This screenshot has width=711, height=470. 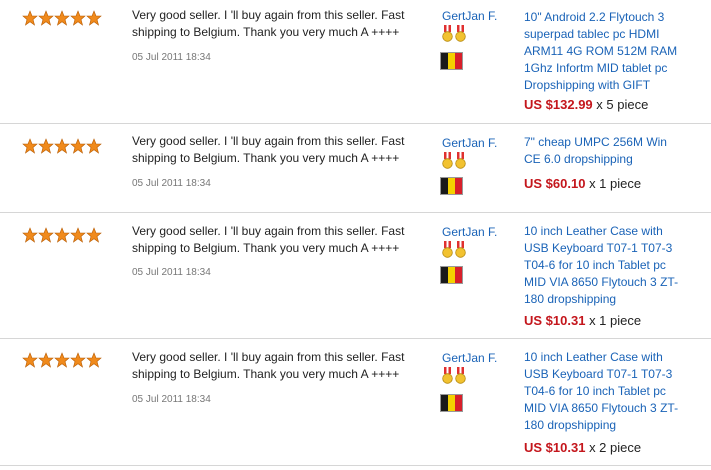 What do you see at coordinates (622, 104) in the screenshot?
I see `quantity: x 5 piece` at bounding box center [622, 104].